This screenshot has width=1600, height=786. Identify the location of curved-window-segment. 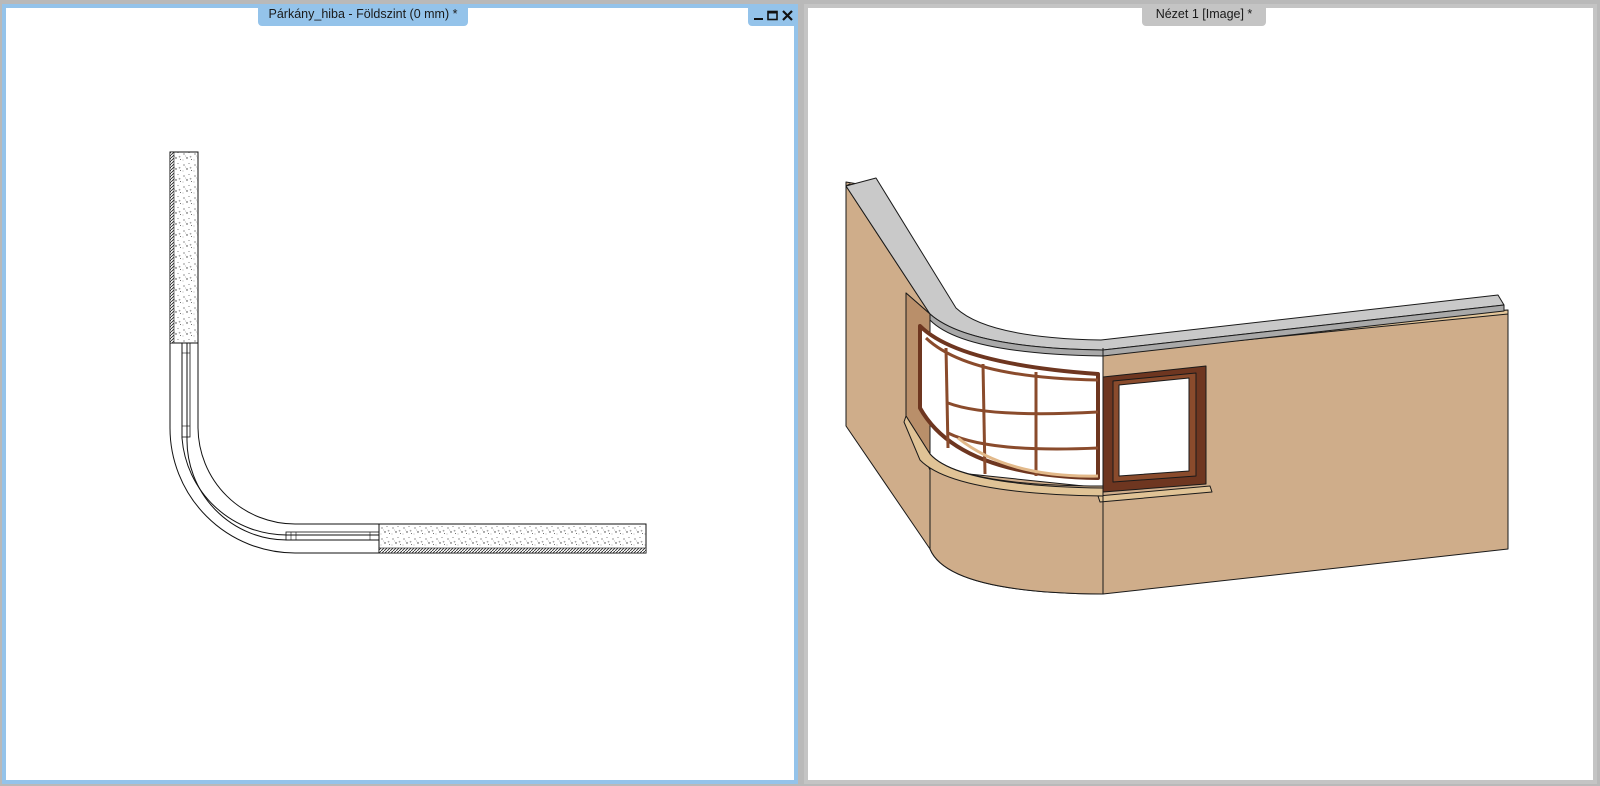
(274, 448).